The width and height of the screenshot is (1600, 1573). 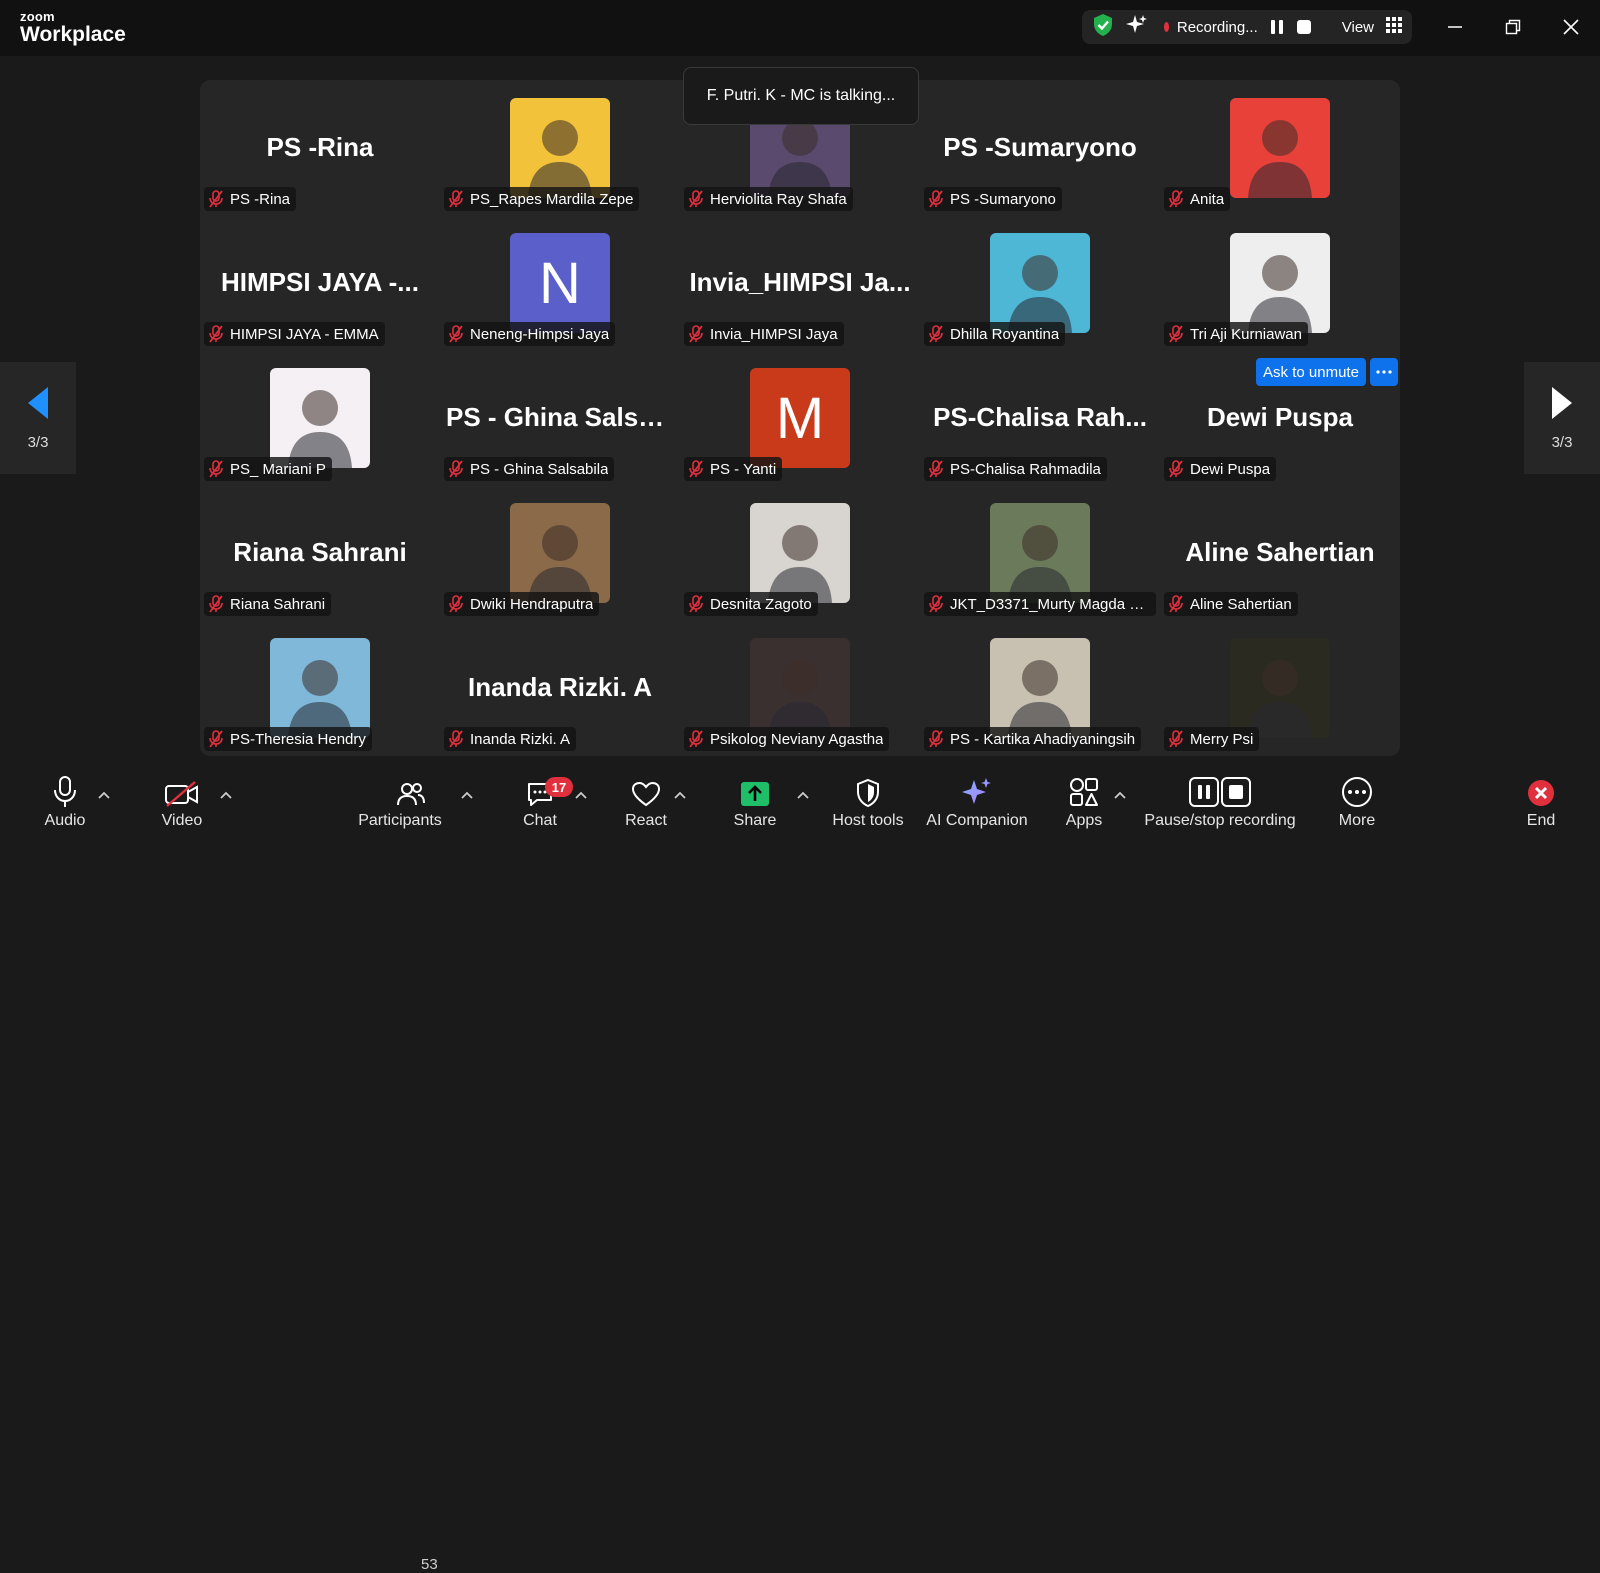 What do you see at coordinates (38, 402) in the screenshot?
I see `arrow-left-icon` at bounding box center [38, 402].